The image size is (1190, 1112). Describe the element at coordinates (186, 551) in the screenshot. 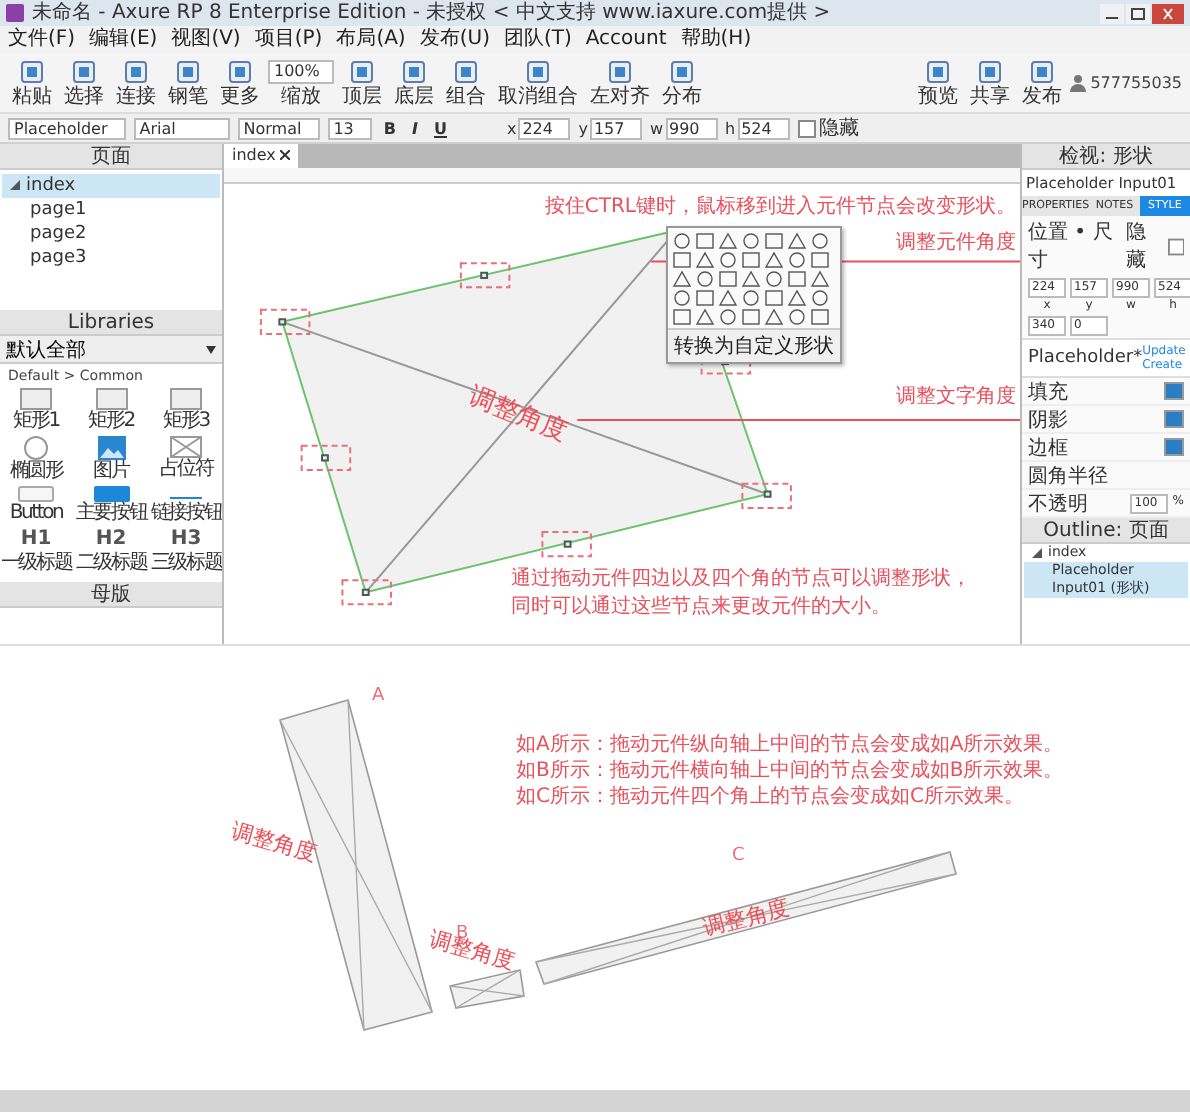

I see `widget-item: H3 三级标题` at that location.